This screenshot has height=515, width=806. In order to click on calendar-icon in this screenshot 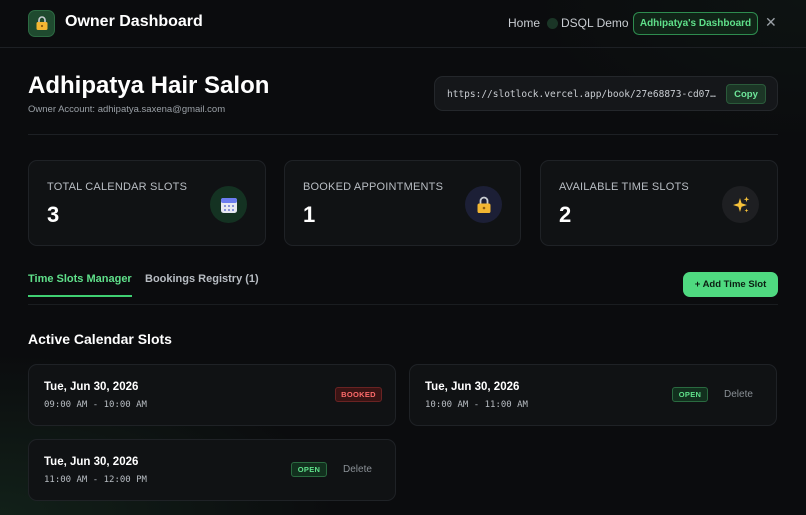, I will do `click(228, 204)`.